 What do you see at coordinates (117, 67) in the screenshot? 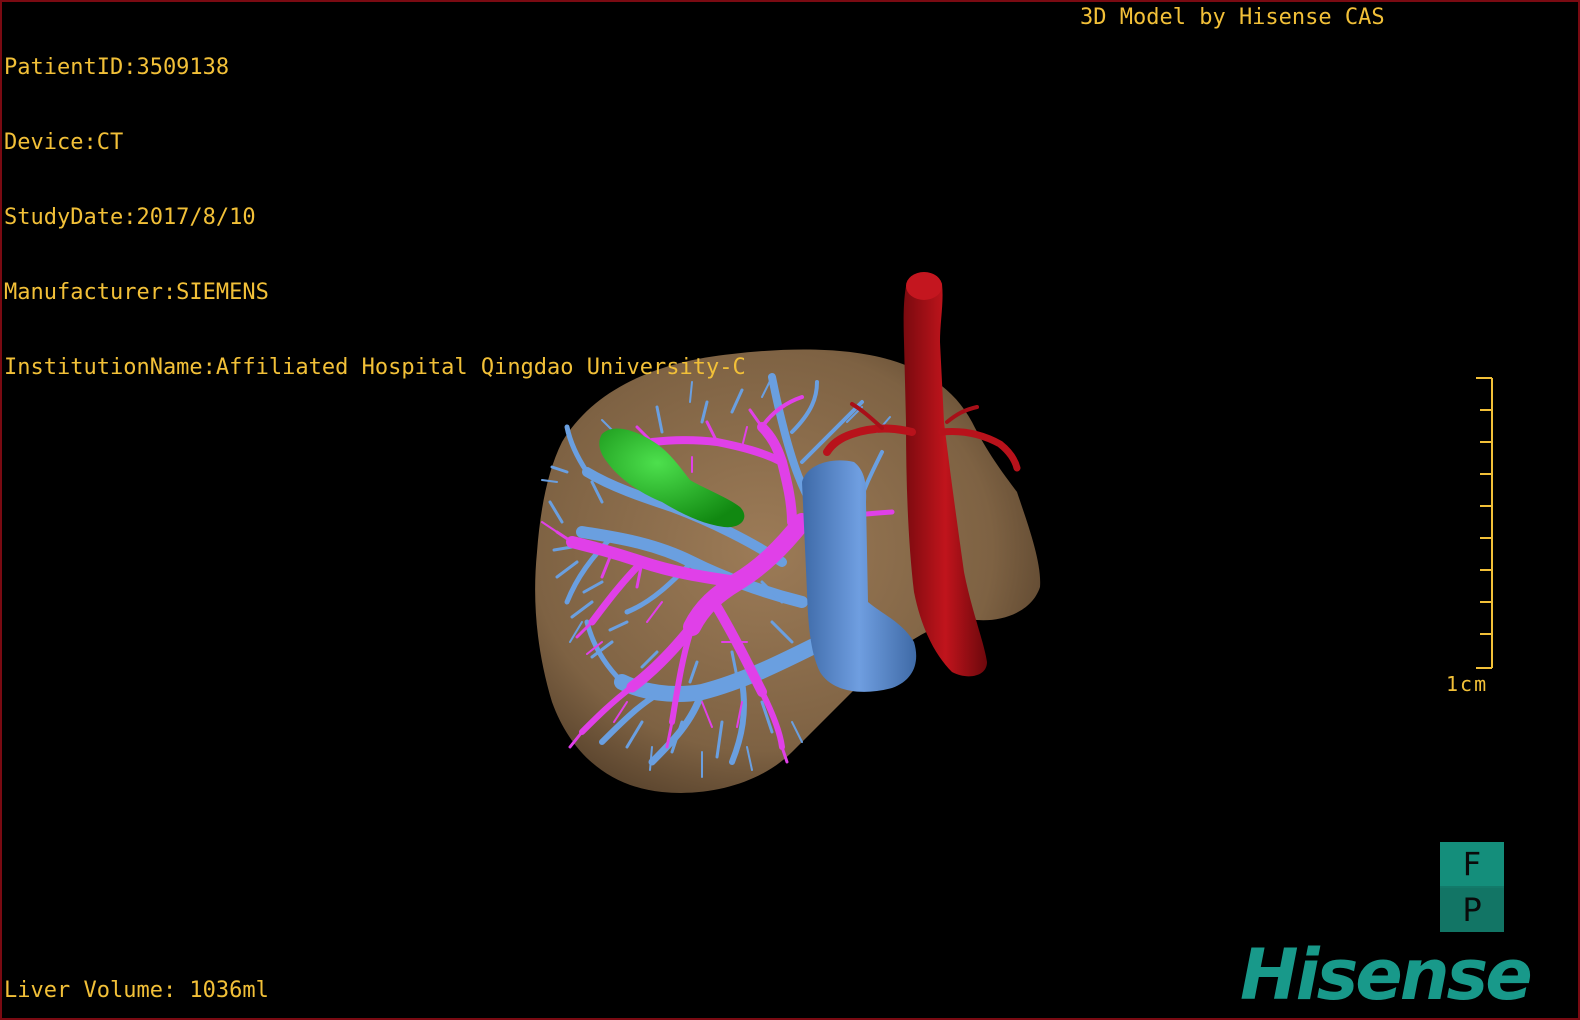
I see `patient-id-text: PatientID:3509138` at bounding box center [117, 67].